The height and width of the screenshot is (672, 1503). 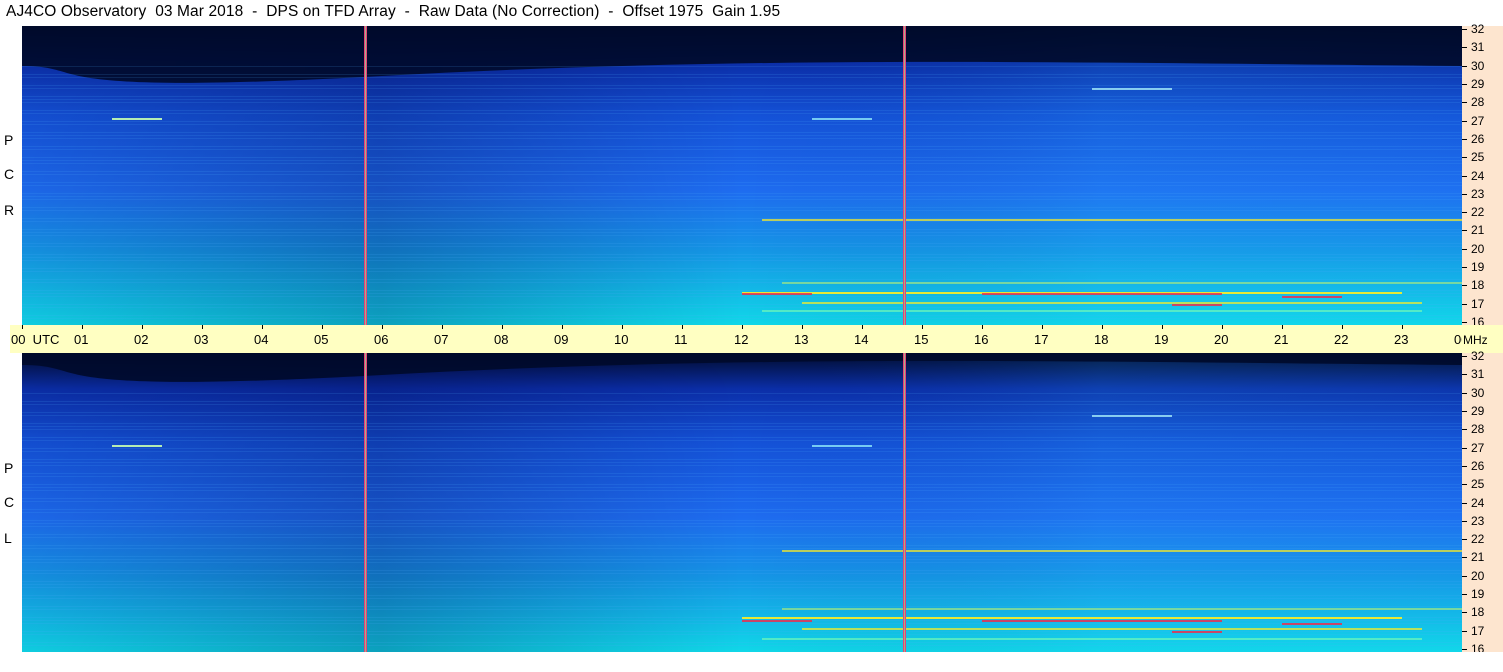 What do you see at coordinates (621, 339) in the screenshot?
I see `utc-hour-label: 10` at bounding box center [621, 339].